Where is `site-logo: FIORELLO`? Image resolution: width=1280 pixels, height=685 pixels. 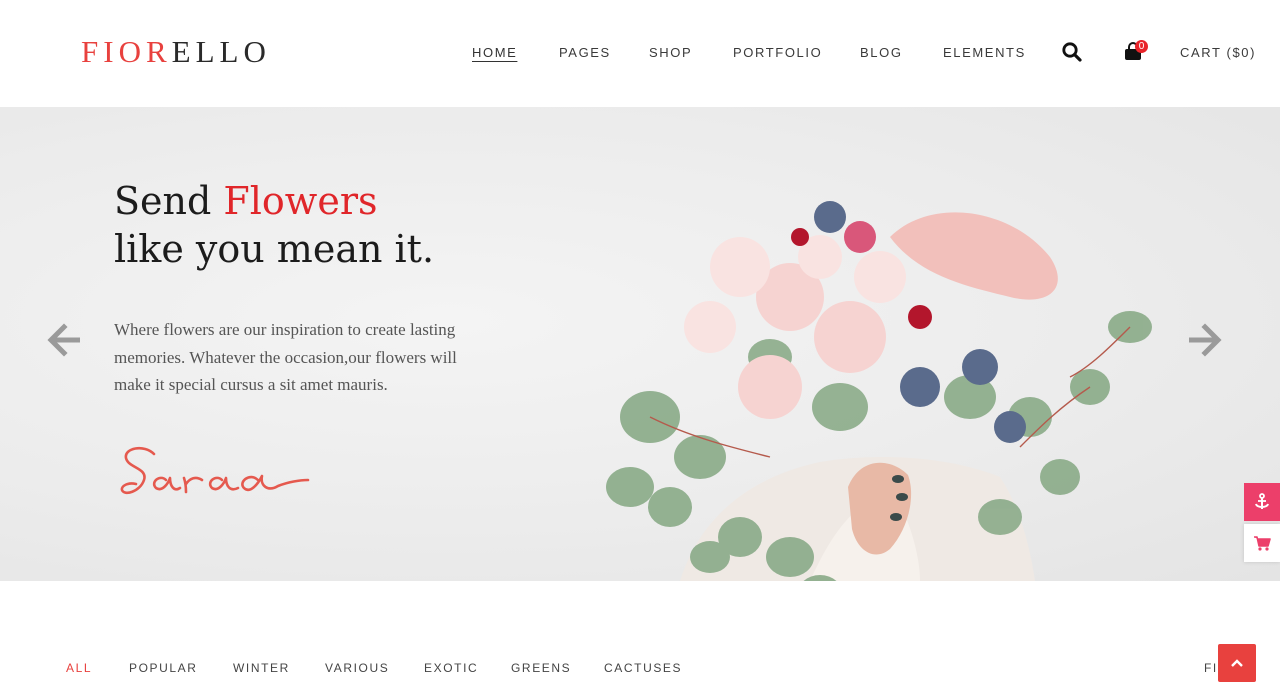
site-logo: FIORELLO is located at coordinates (176, 52).